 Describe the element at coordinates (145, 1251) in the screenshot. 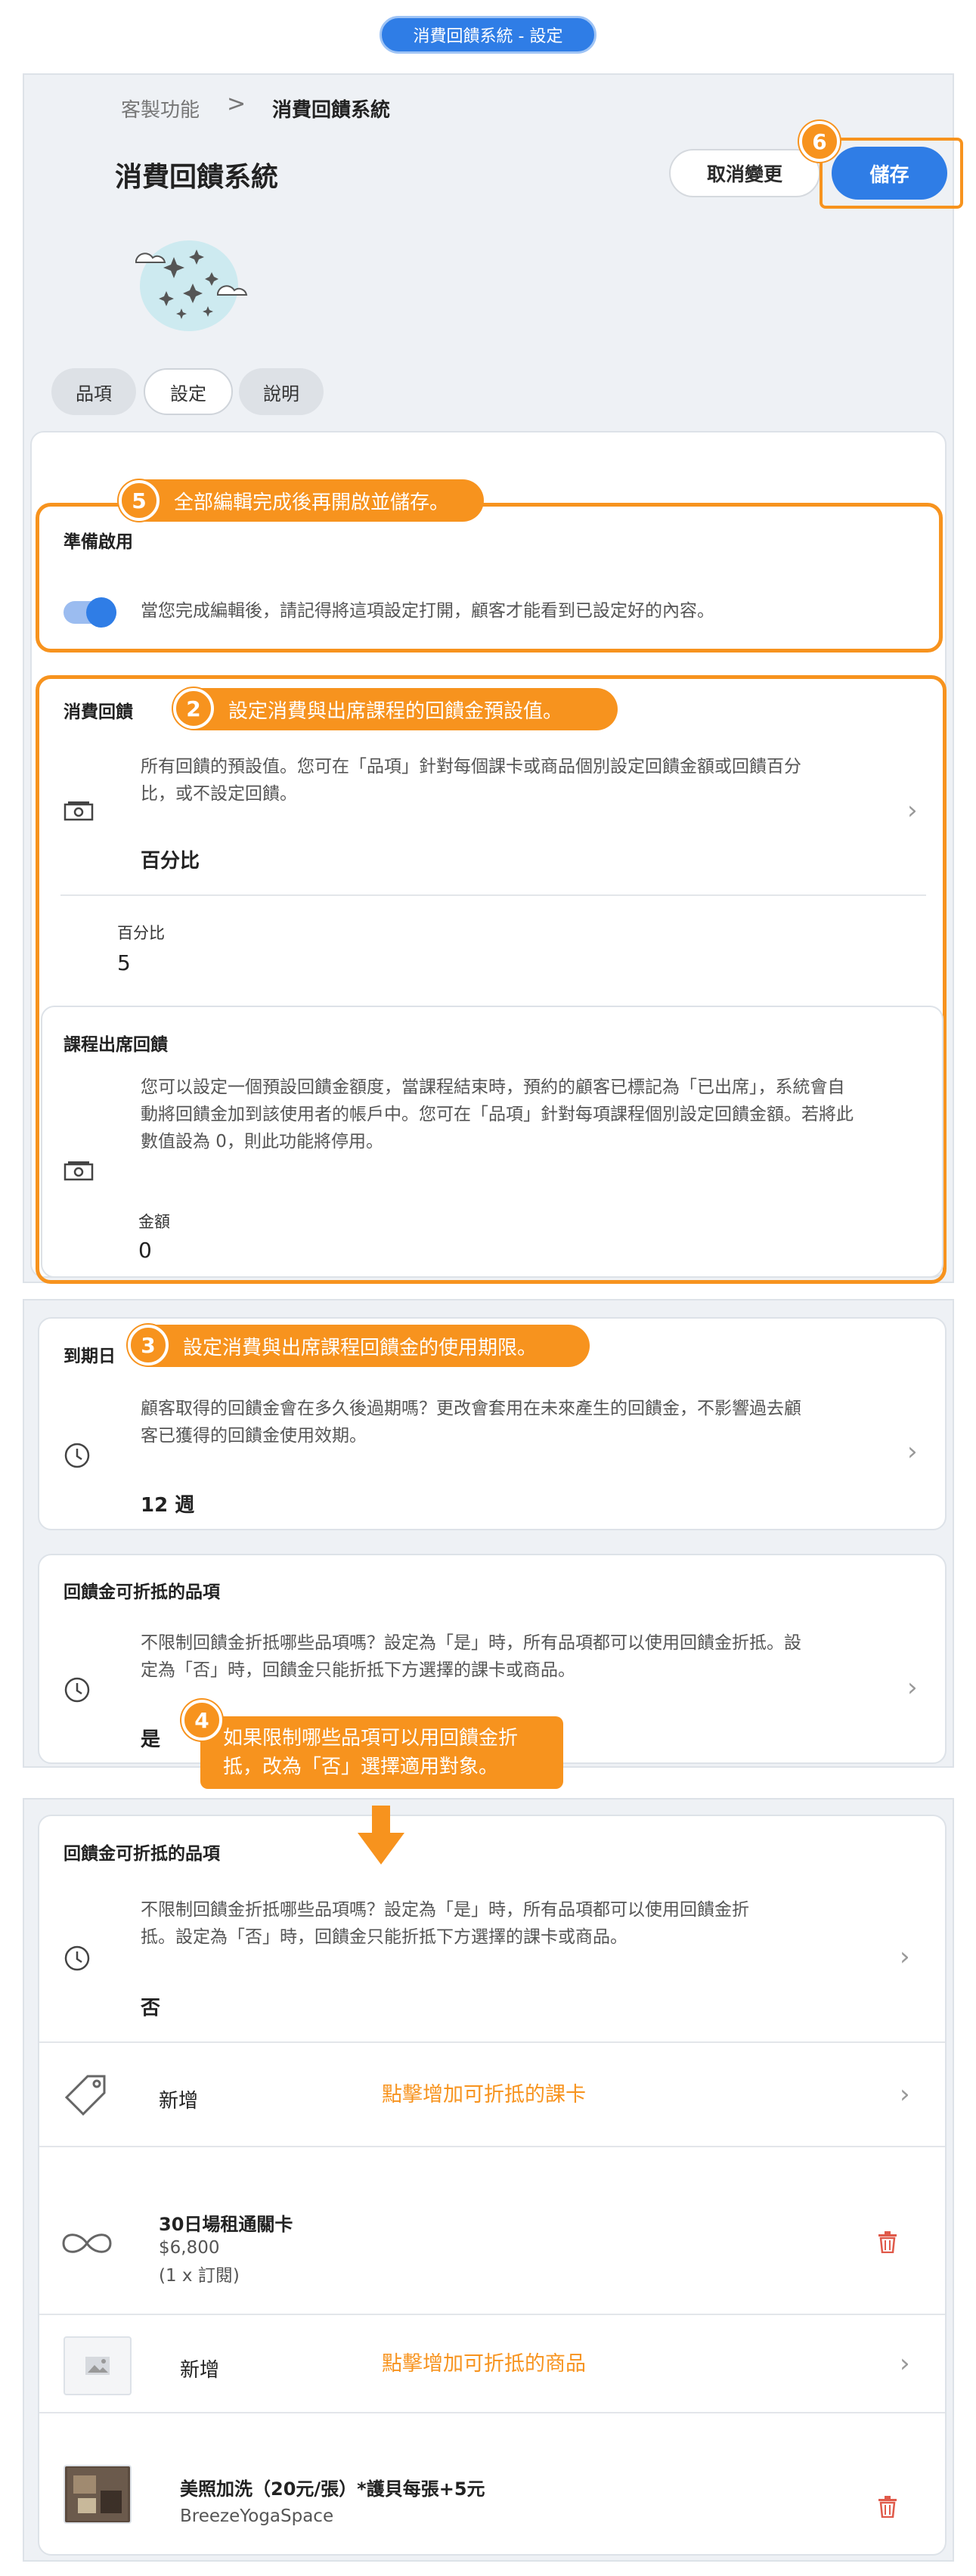

I see `attendance-amount-input: 0` at that location.